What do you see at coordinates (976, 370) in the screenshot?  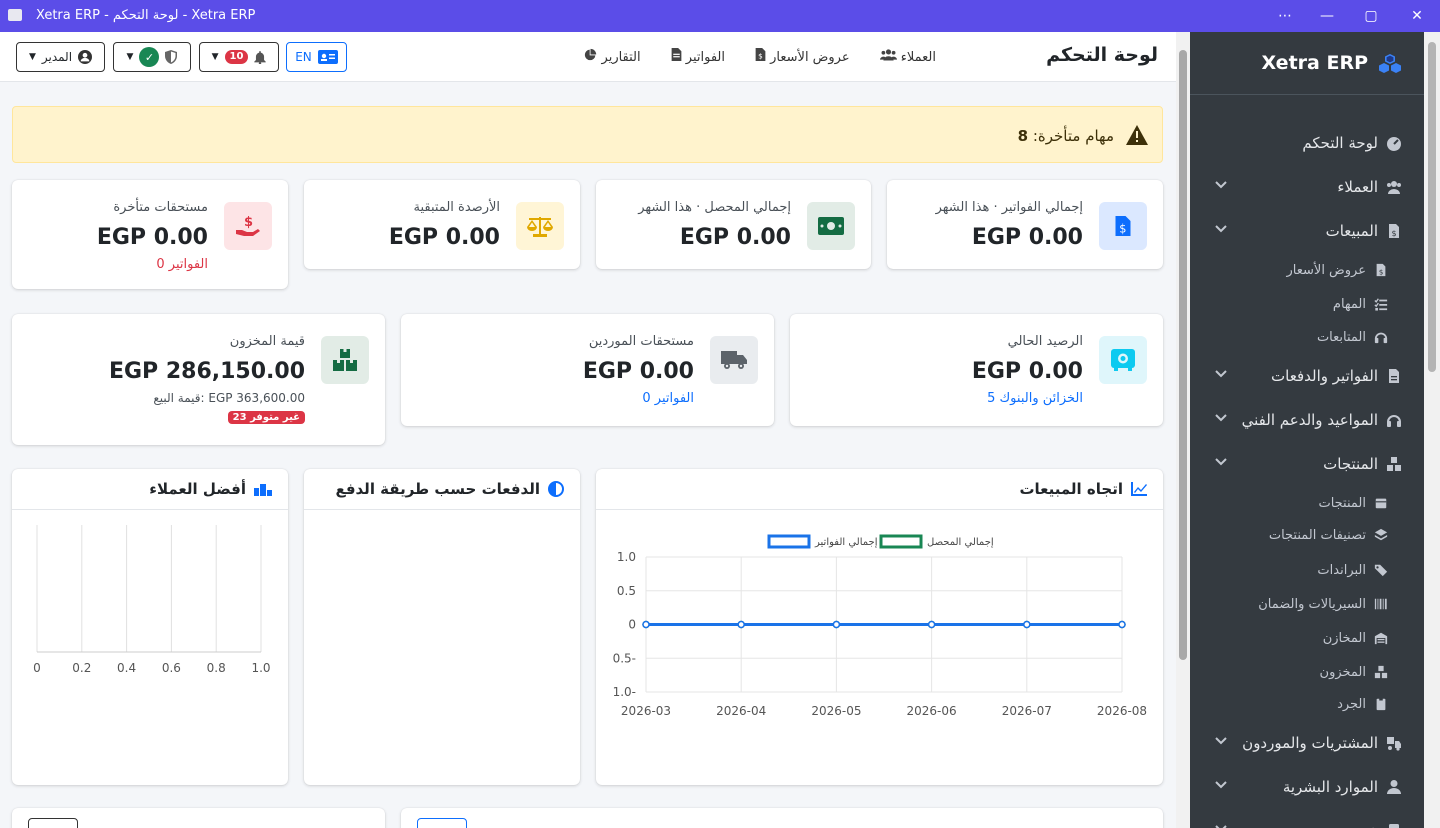 I see `stat-card-current-balance: الرصيد الحالي EGP 0.00 5 الخزائن والبنوك` at bounding box center [976, 370].